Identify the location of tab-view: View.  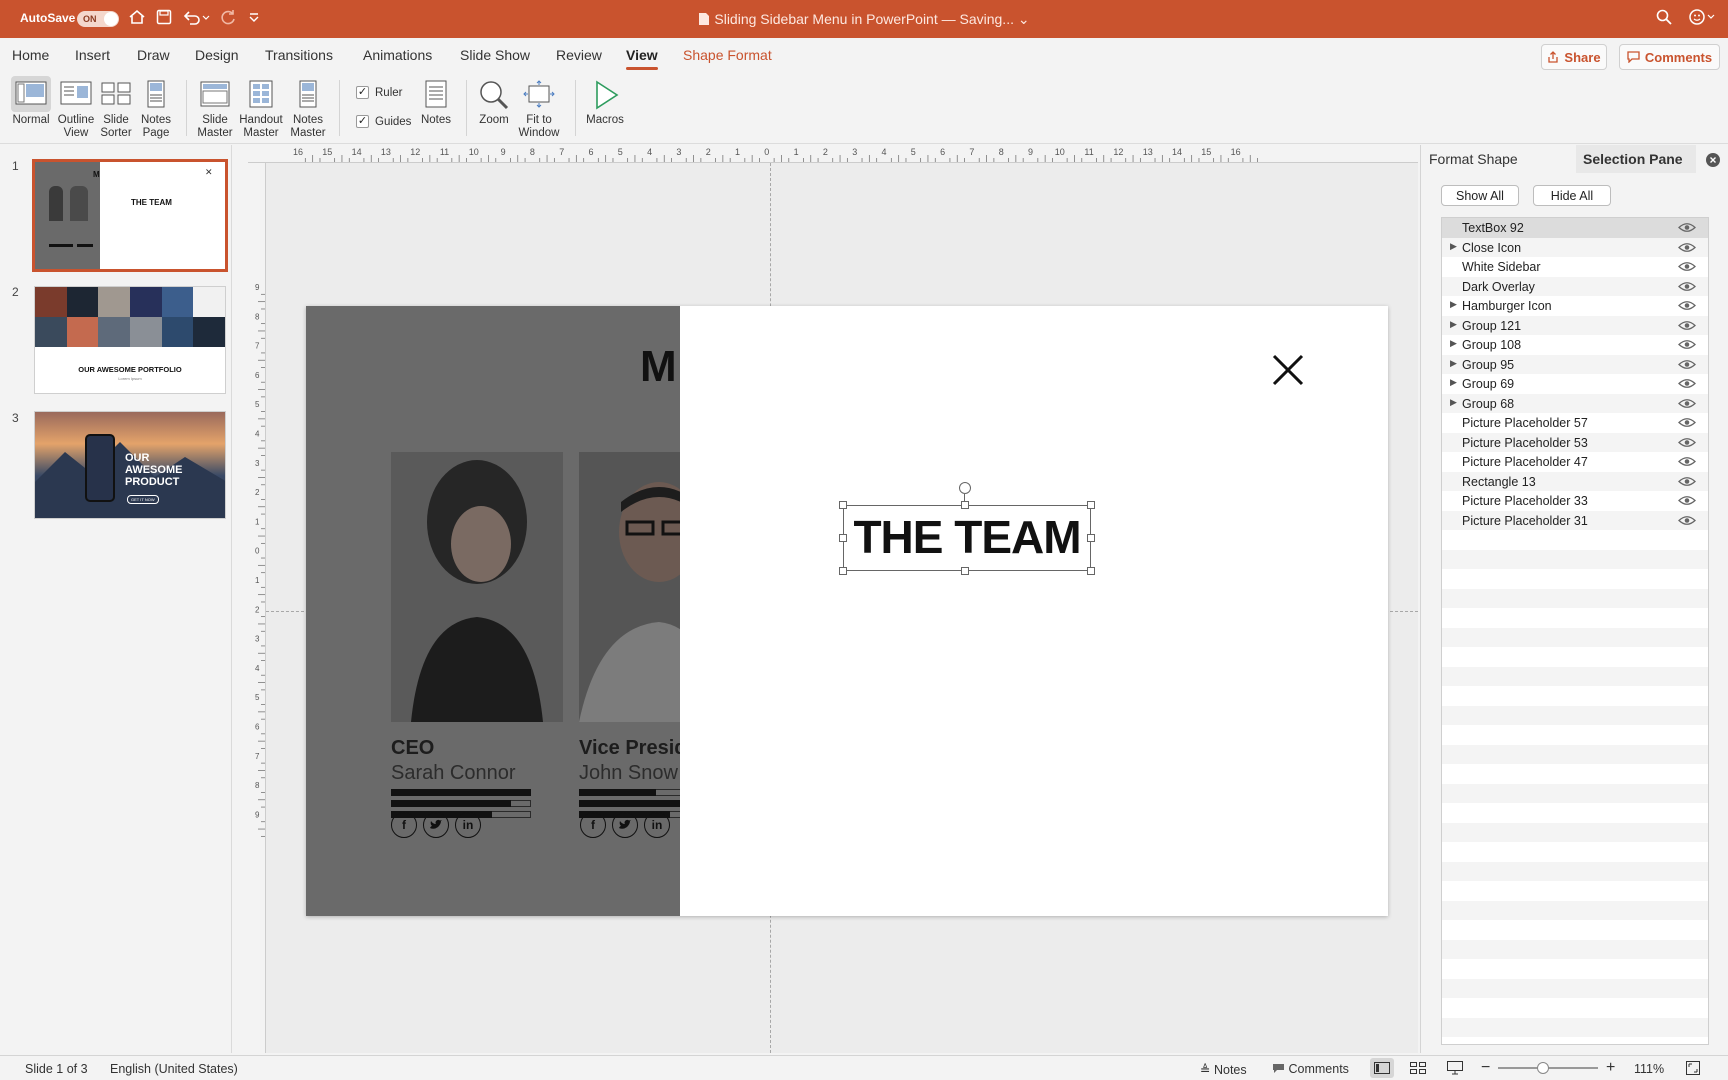
(642, 58).